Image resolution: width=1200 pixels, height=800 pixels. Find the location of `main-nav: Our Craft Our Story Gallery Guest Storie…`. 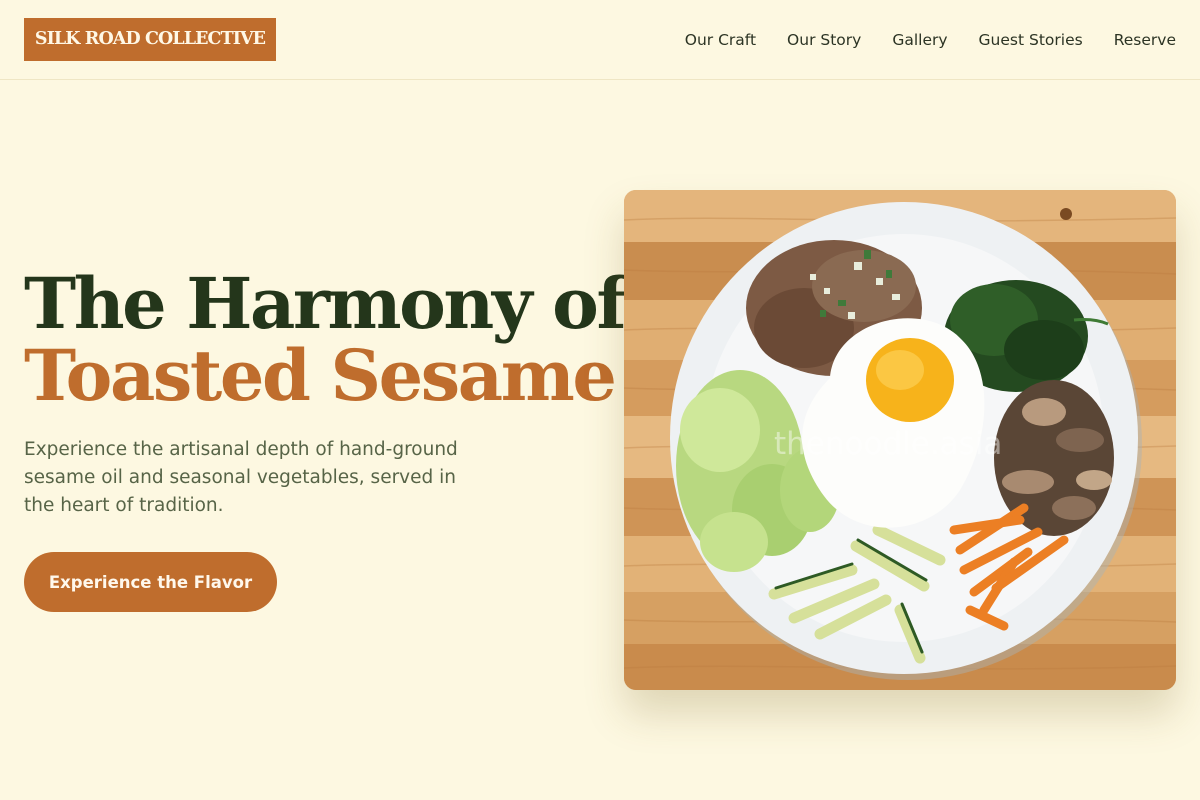

main-nav: Our Craft Our Story Gallery Guest Storie… is located at coordinates (915, 40).